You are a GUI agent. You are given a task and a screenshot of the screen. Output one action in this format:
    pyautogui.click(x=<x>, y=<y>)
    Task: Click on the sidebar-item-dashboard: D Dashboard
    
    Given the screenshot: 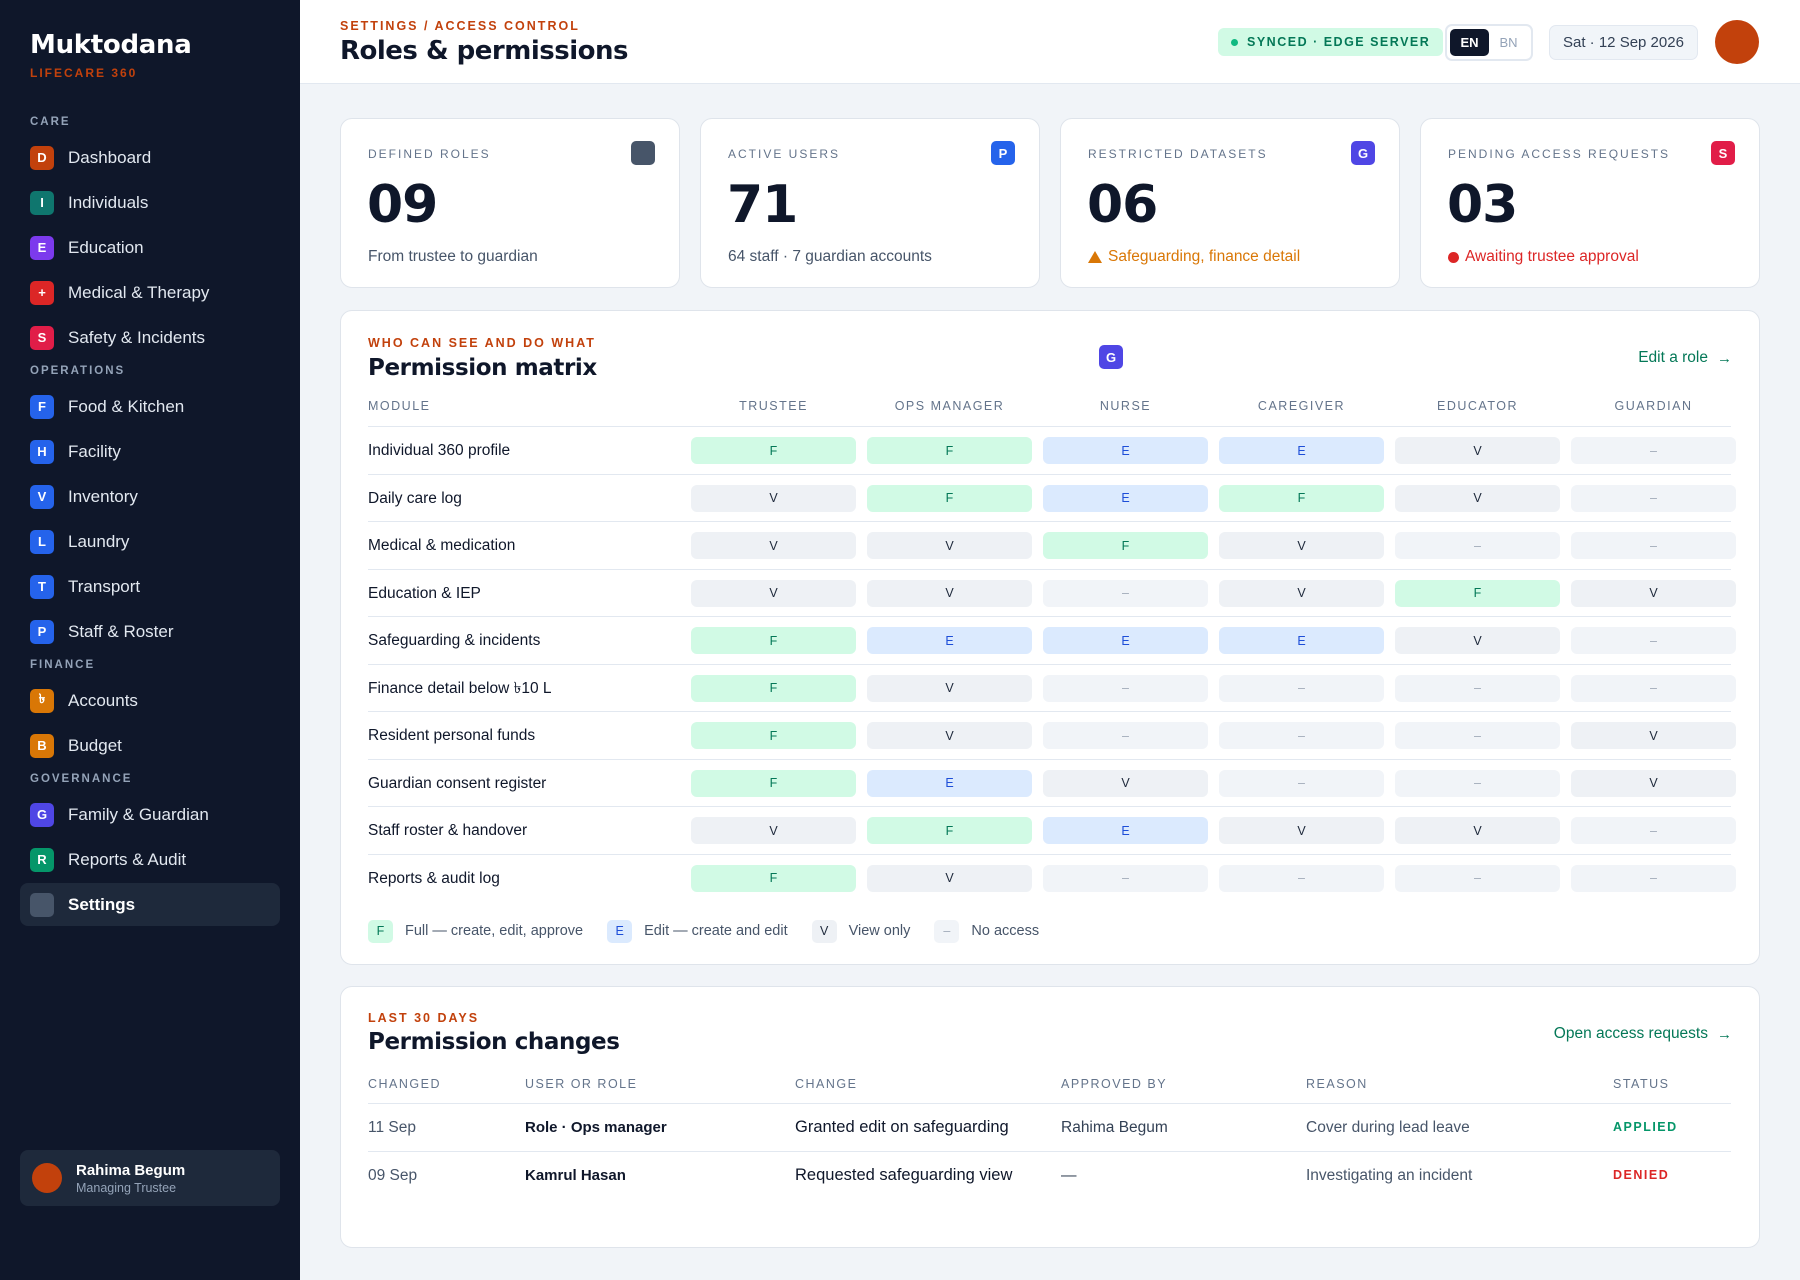 What is the action you would take?
    pyautogui.click(x=150, y=157)
    